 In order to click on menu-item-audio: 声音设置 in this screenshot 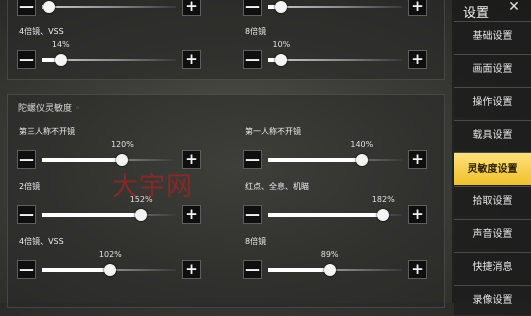, I will do `click(492, 234)`.